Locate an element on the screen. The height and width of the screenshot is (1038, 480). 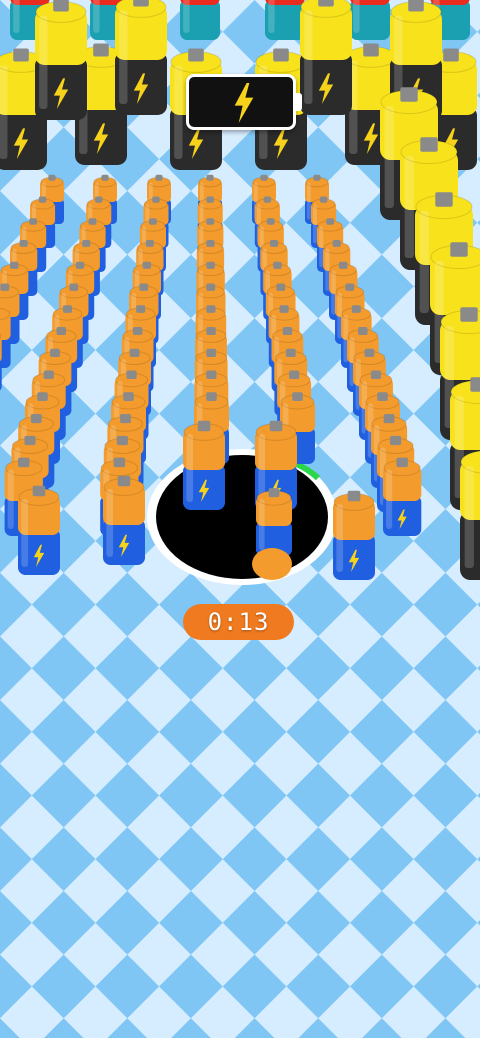
countdown-timer: 0:13 is located at coordinates (238, 622).